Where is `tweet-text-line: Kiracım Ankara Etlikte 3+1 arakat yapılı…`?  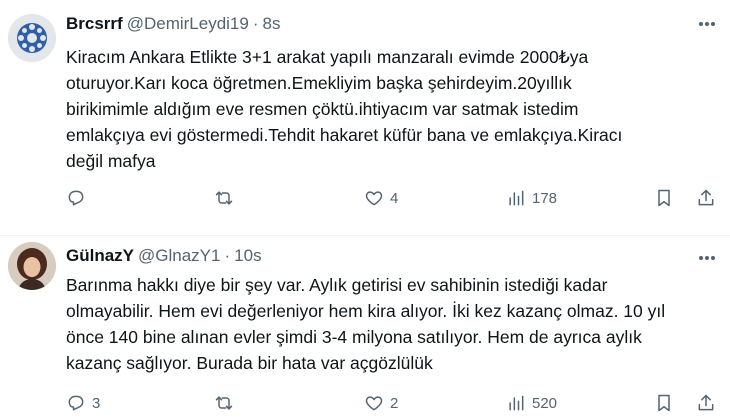
tweet-text-line: Kiracım Ankara Etlikte 3+1 arakat yapılı… is located at coordinates (327, 57).